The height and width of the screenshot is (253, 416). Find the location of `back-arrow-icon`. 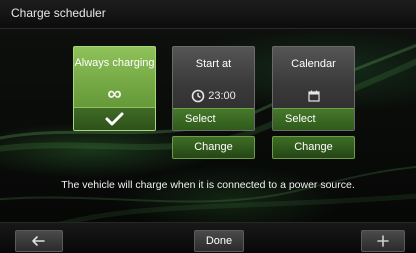

back-arrow-icon is located at coordinates (38, 241).